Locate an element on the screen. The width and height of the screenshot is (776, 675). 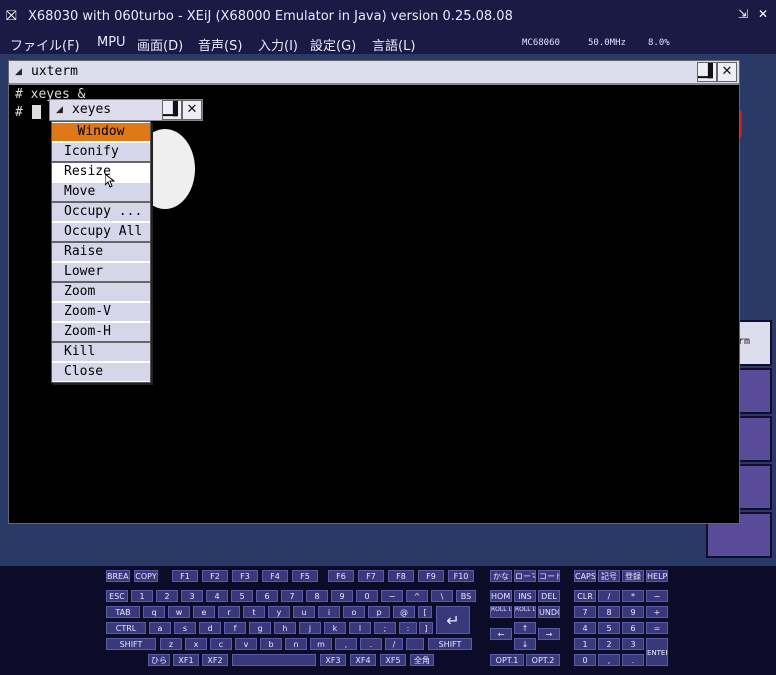
menu-sound: 音声(S) is located at coordinates (220, 44).